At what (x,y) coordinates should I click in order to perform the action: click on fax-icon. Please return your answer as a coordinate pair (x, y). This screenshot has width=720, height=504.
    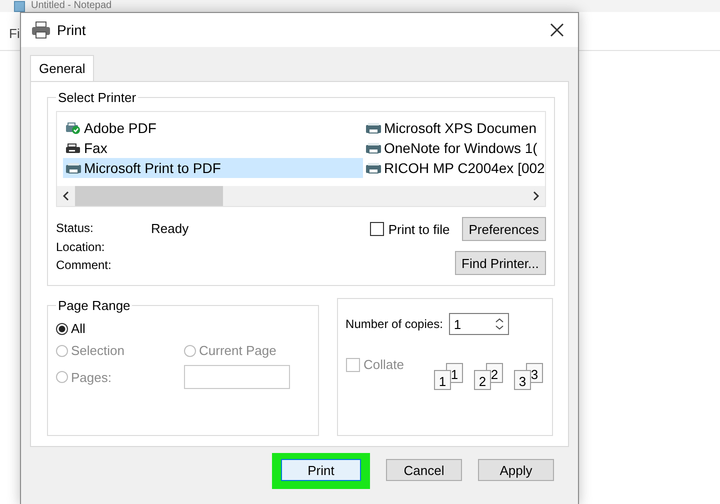
    Looking at the image, I should click on (73, 148).